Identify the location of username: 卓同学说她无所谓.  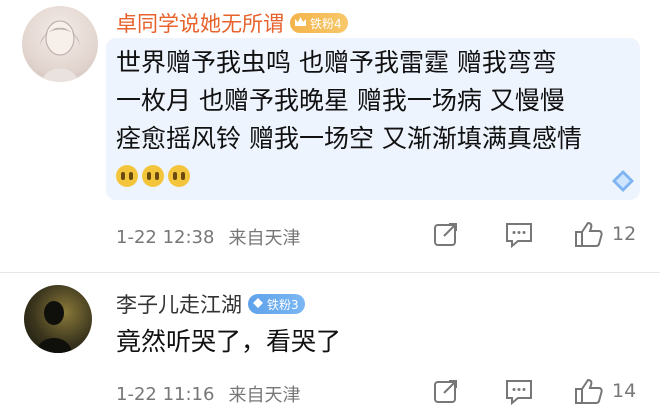
(200, 23).